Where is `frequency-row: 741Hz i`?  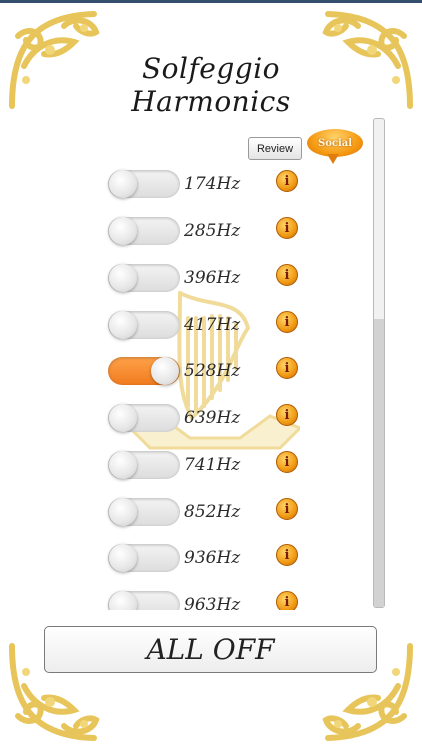
frequency-row: 741Hz i is located at coordinates (208, 465).